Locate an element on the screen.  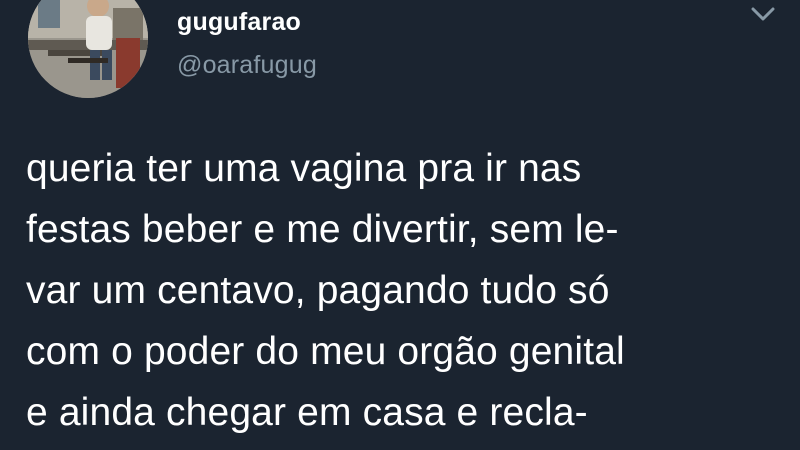
tweet-text-line: com o poder do meu orgão genital is located at coordinates (325, 351).